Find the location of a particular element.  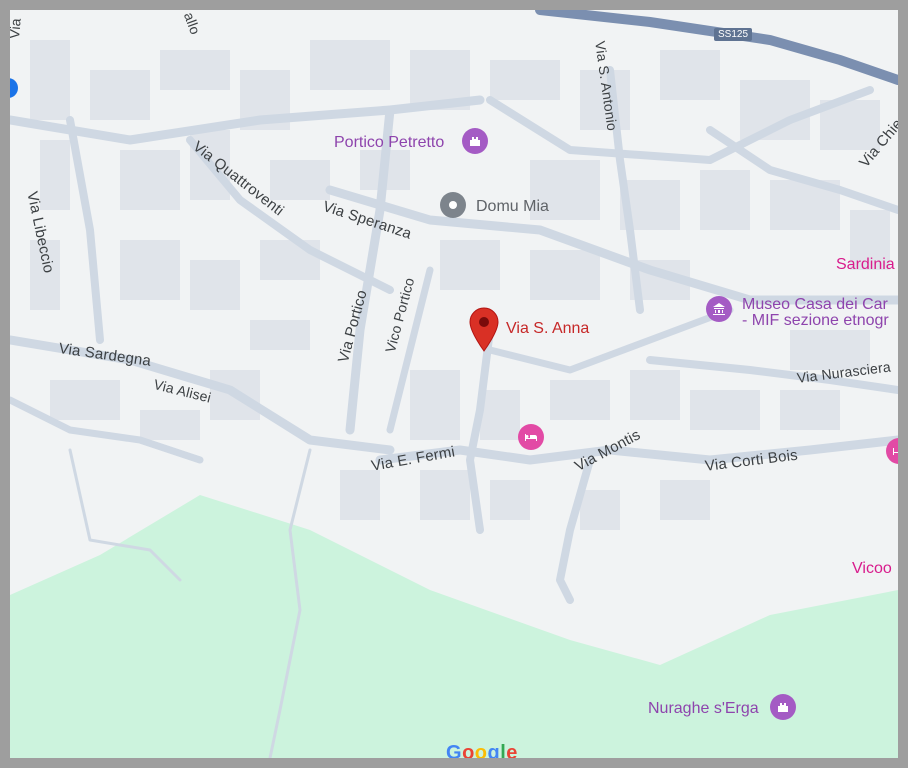

poi-label-museo-line2: - MIF sezione etnogr is located at coordinates (815, 321).